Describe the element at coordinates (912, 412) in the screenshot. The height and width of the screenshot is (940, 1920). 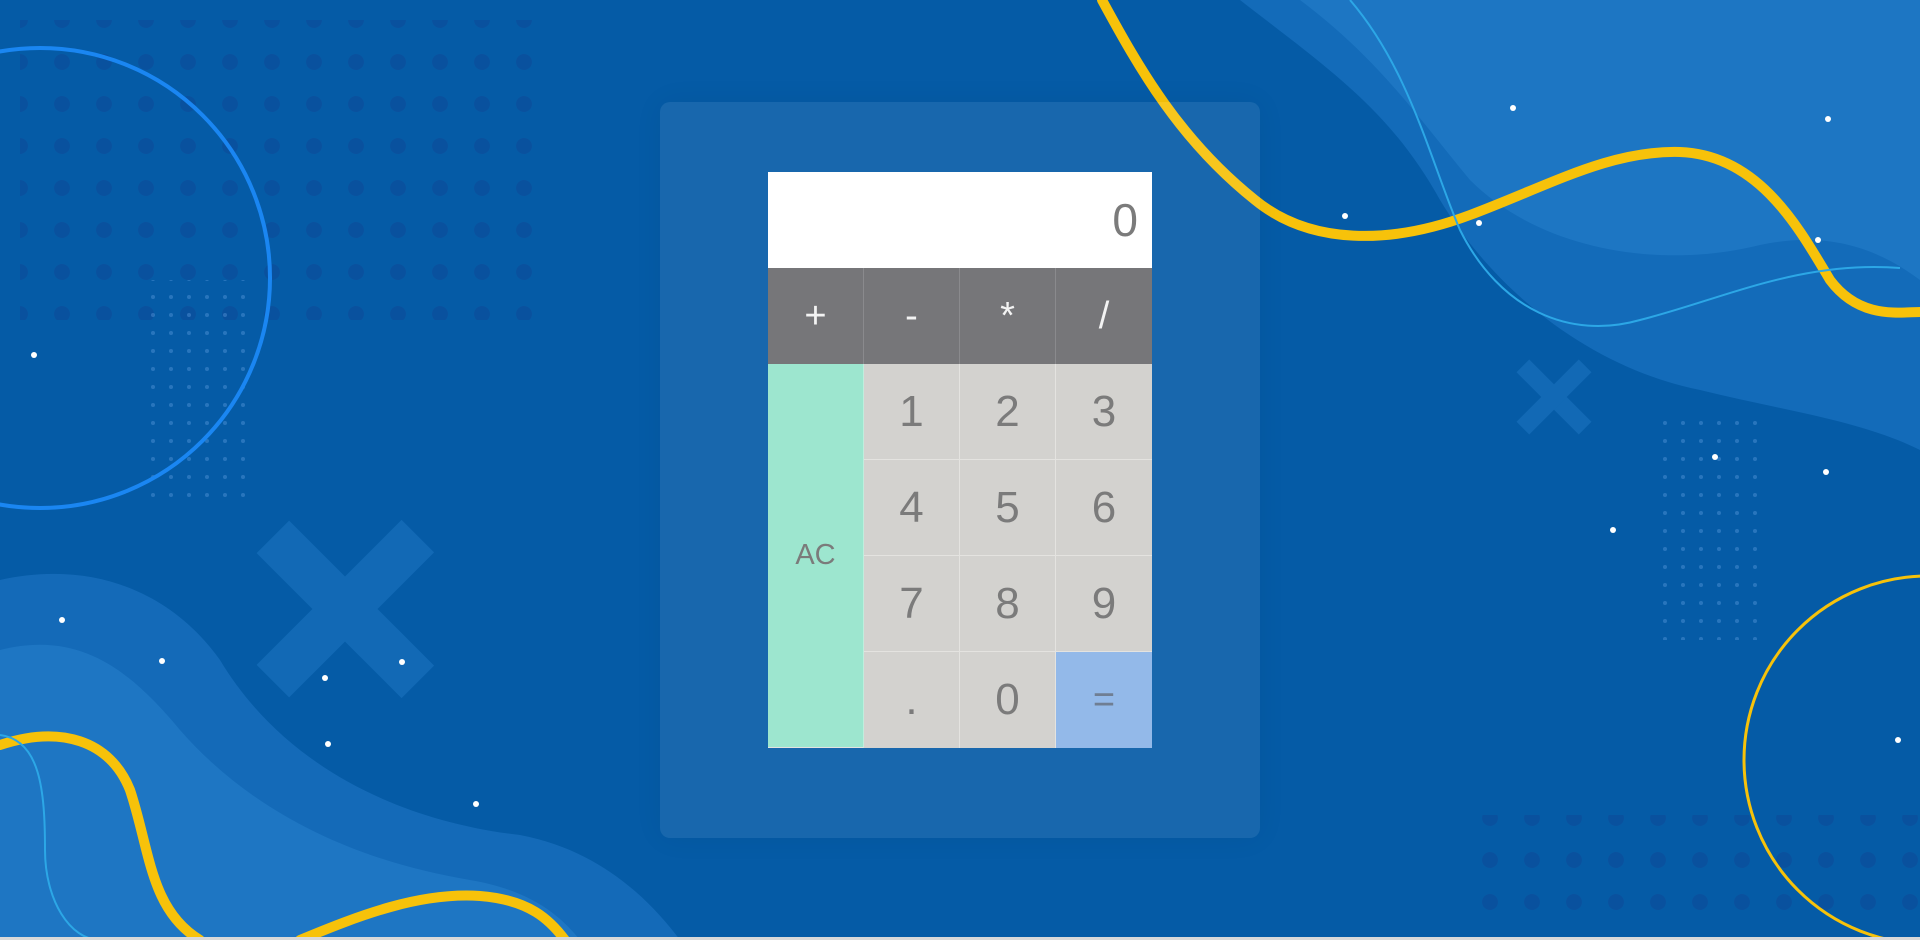
I see `digit-1-button: 1` at that location.